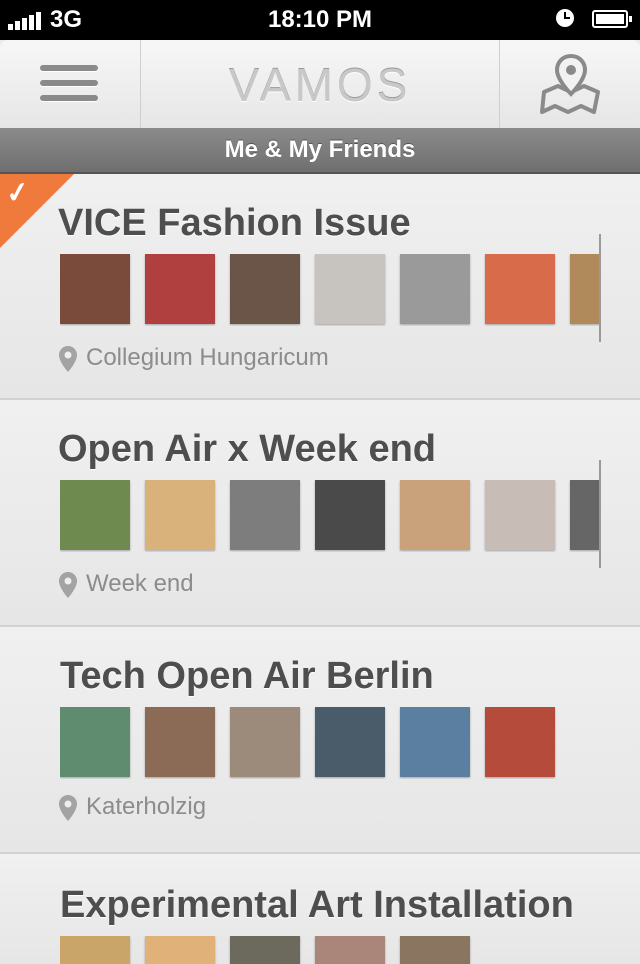 Image resolution: width=640 pixels, height=964 pixels. I want to click on location-label: Collegium Hungaricum, so click(207, 357).